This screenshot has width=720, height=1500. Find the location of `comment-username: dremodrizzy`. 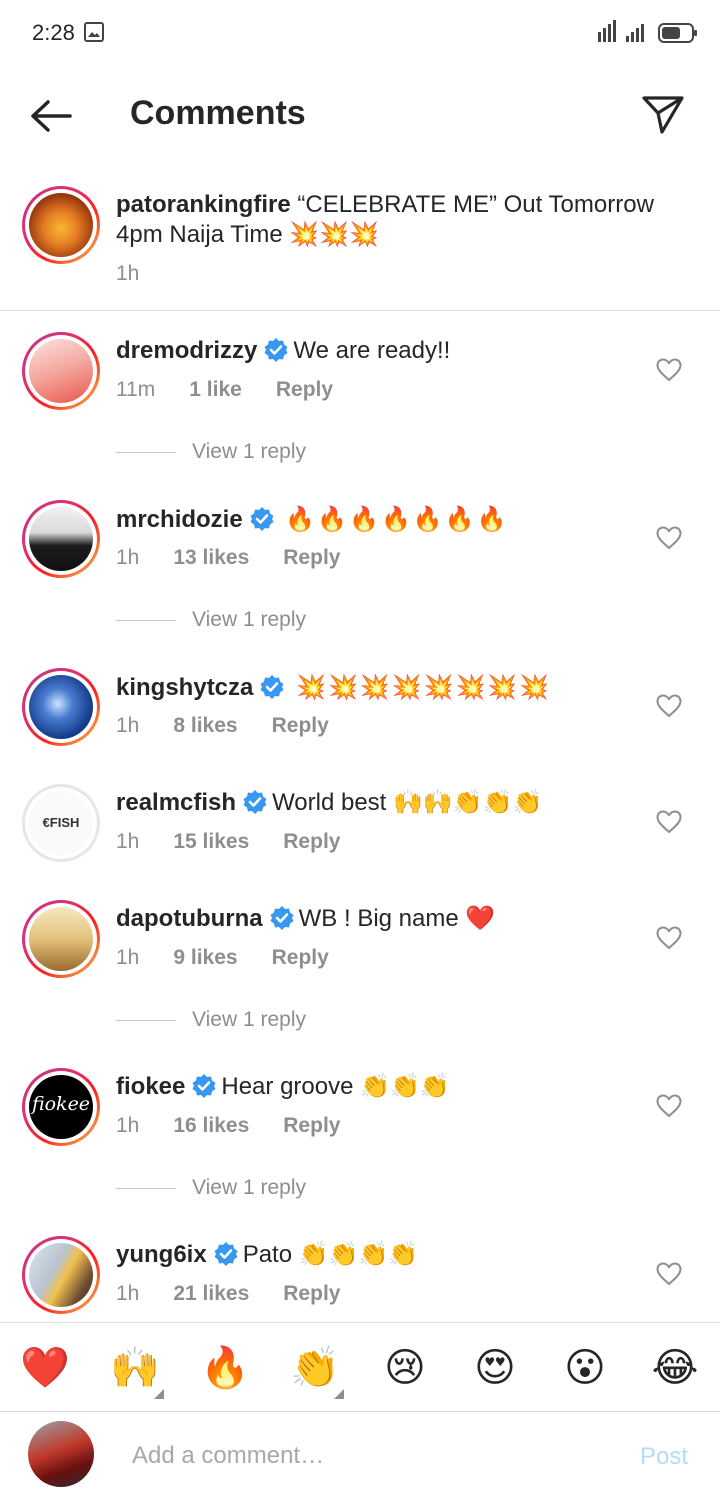

comment-username: dremodrizzy is located at coordinates (186, 350).